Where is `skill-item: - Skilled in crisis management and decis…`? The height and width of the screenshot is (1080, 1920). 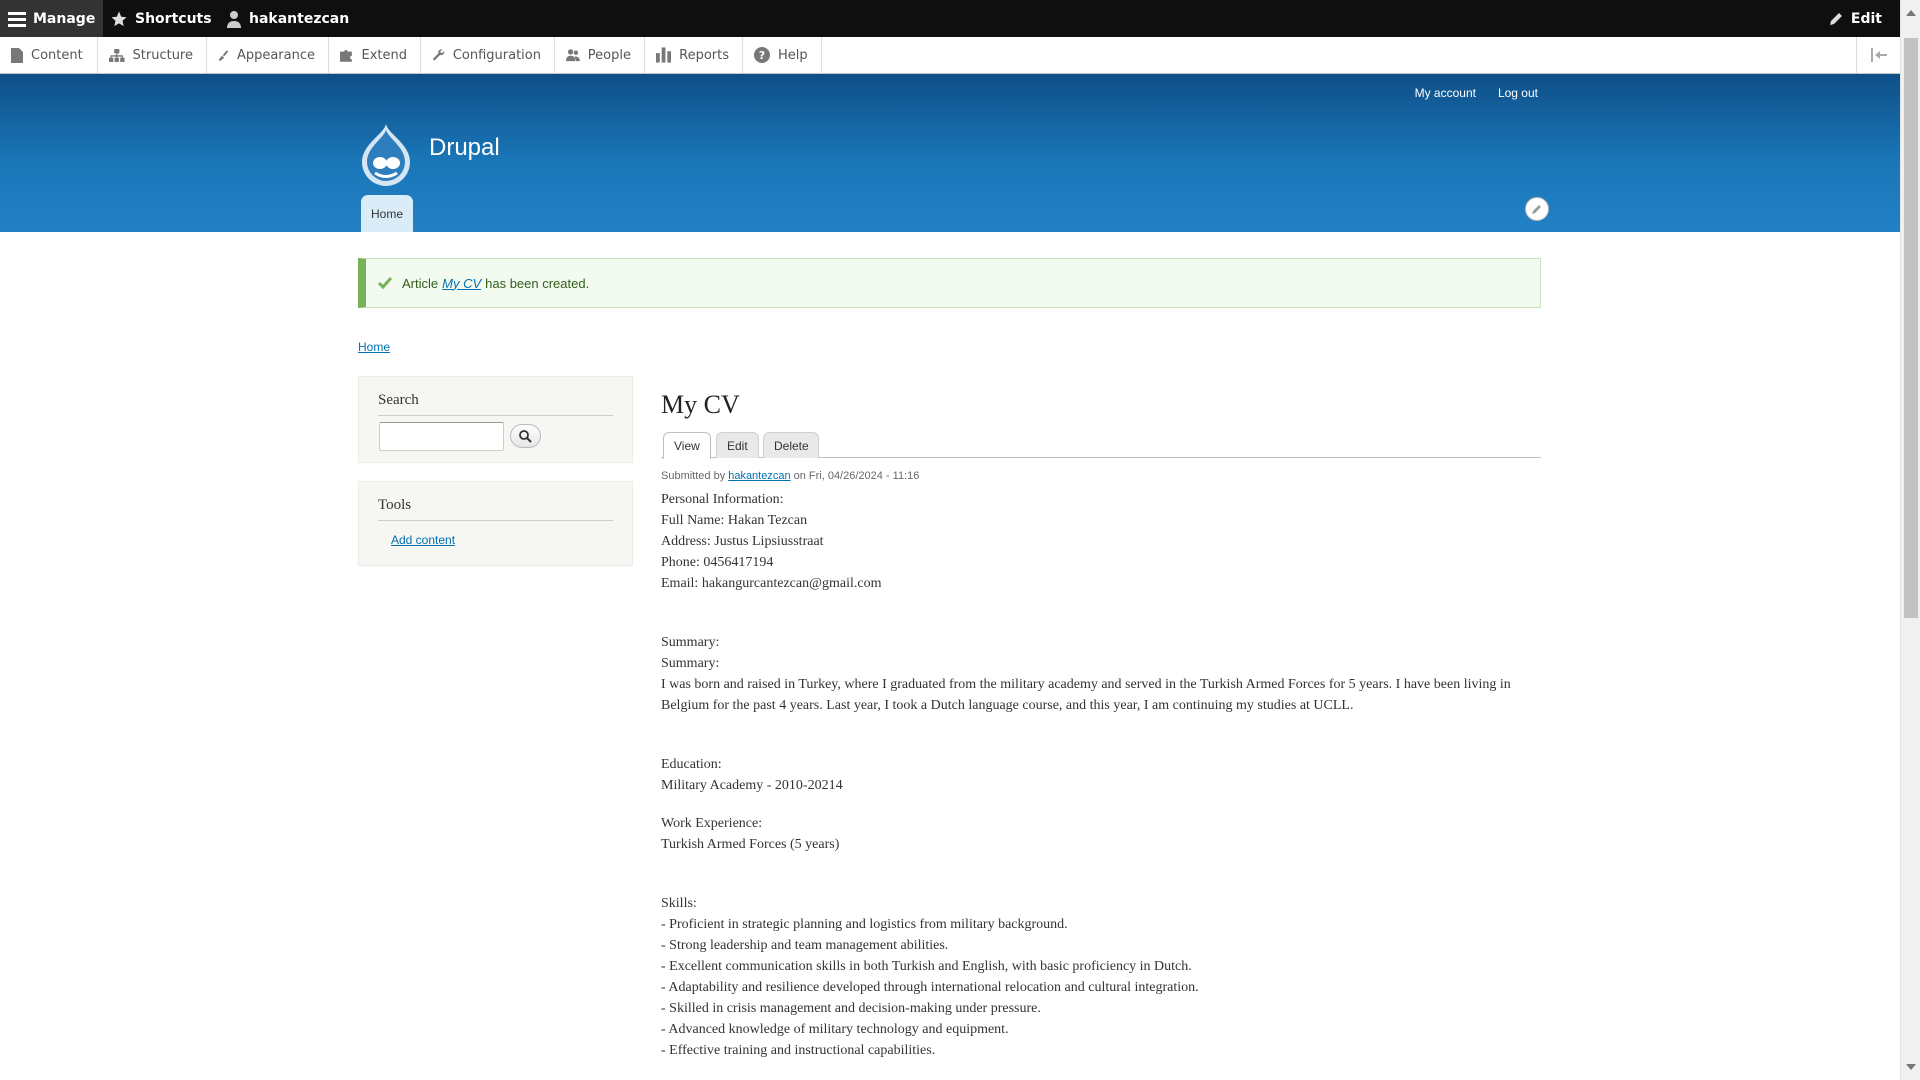
skill-item: - Skilled in crisis management and decis… is located at coordinates (851, 1008).